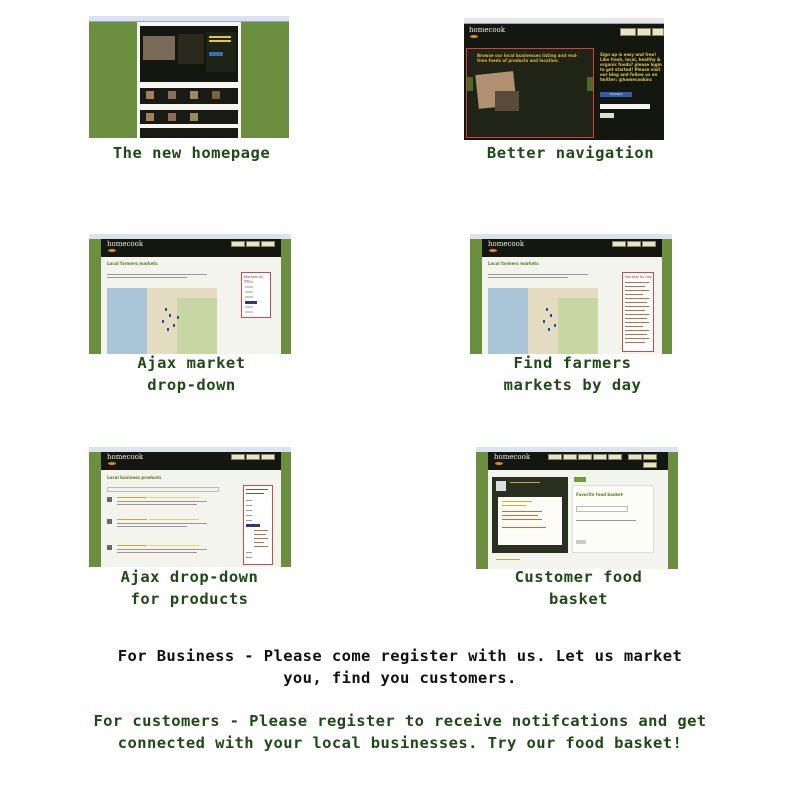 The width and height of the screenshot is (800, 800). Describe the element at coordinates (564, 21) in the screenshot. I see `browser-toolbar` at that location.